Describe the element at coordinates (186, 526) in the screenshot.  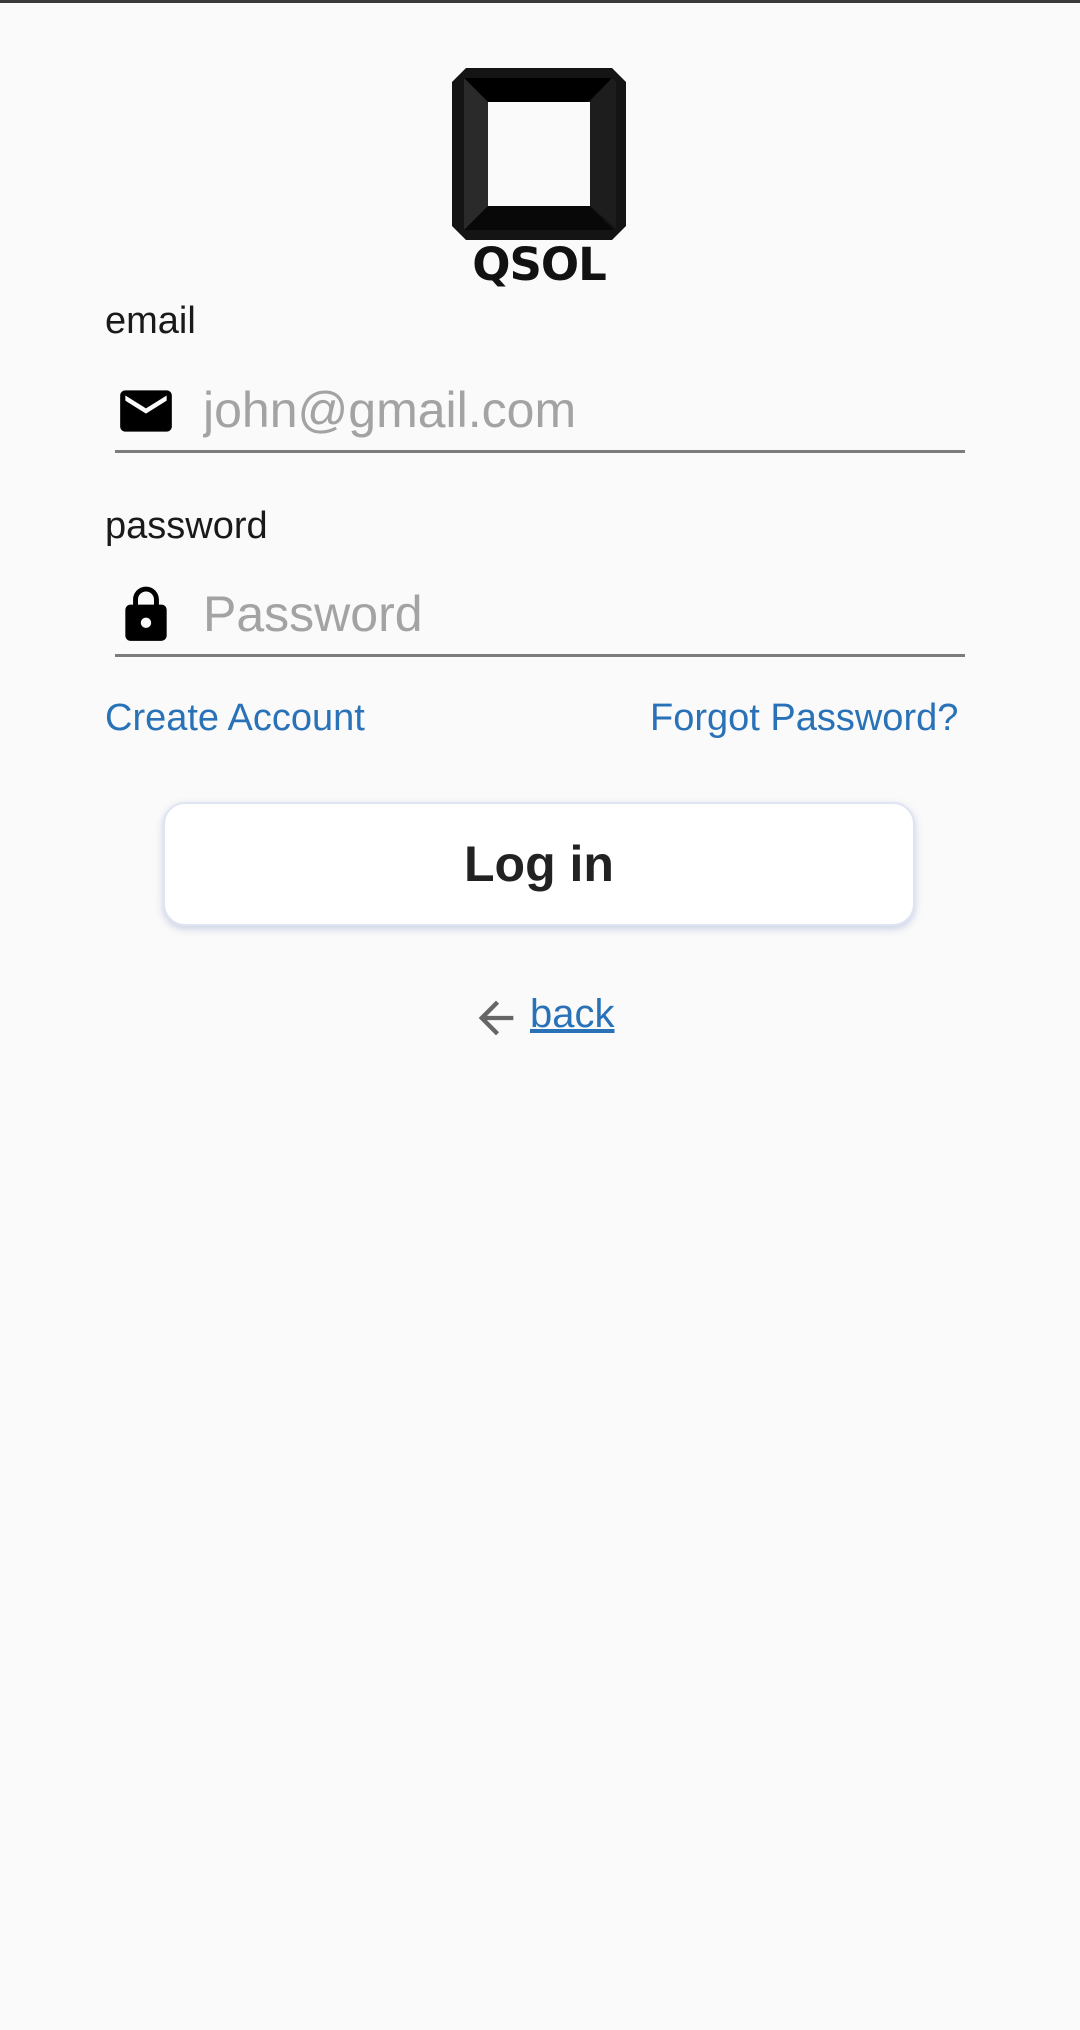
I see `password-label: password` at that location.